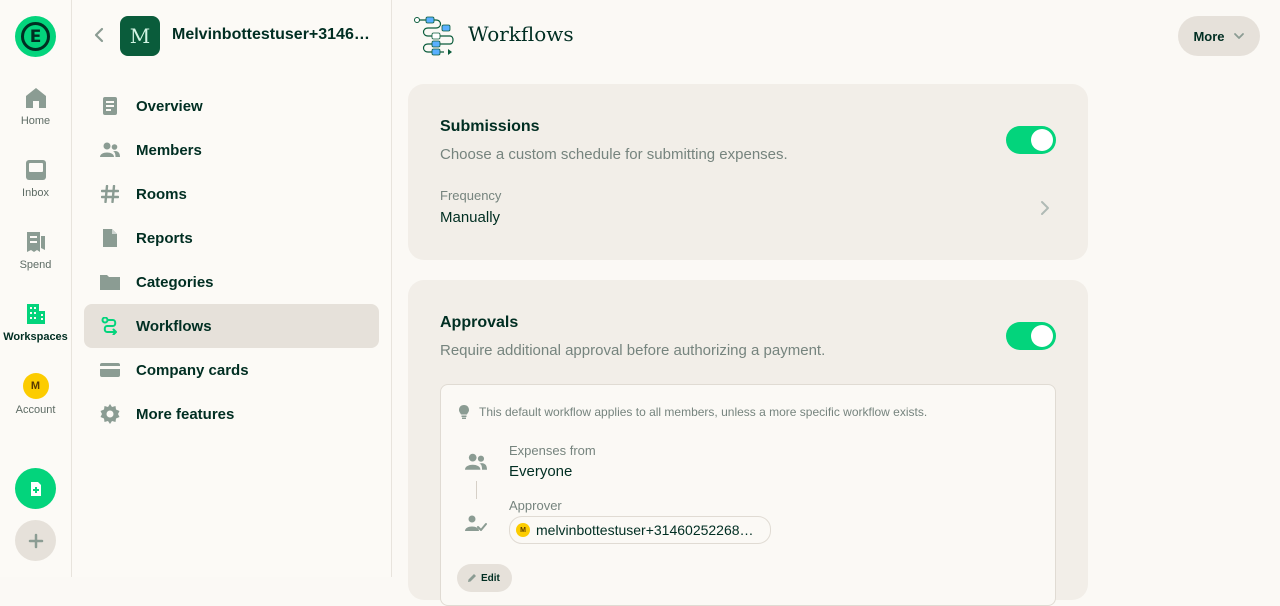  Describe the element at coordinates (471, 195) in the screenshot. I see `frequency-label: Frequency` at that location.